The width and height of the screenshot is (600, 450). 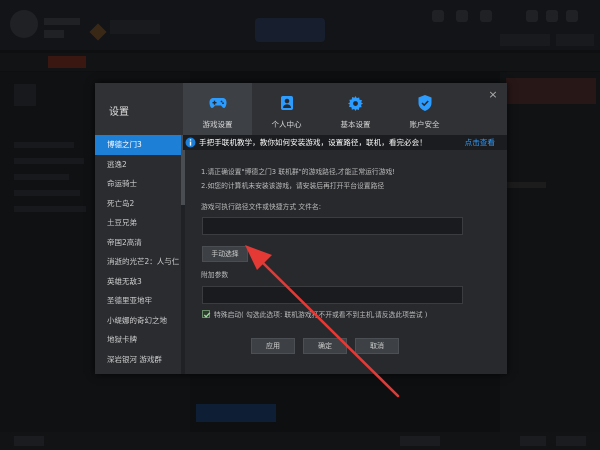 I want to click on dialog-title: 设置, so click(x=119, y=112).